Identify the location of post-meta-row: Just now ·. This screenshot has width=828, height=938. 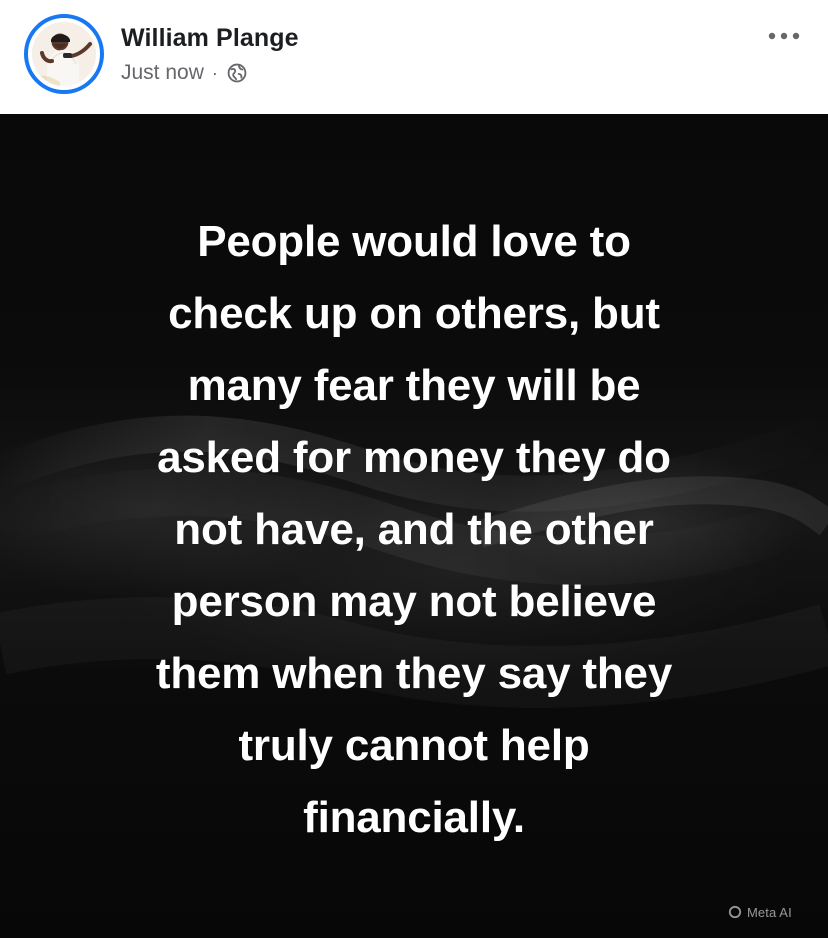
(184, 73).